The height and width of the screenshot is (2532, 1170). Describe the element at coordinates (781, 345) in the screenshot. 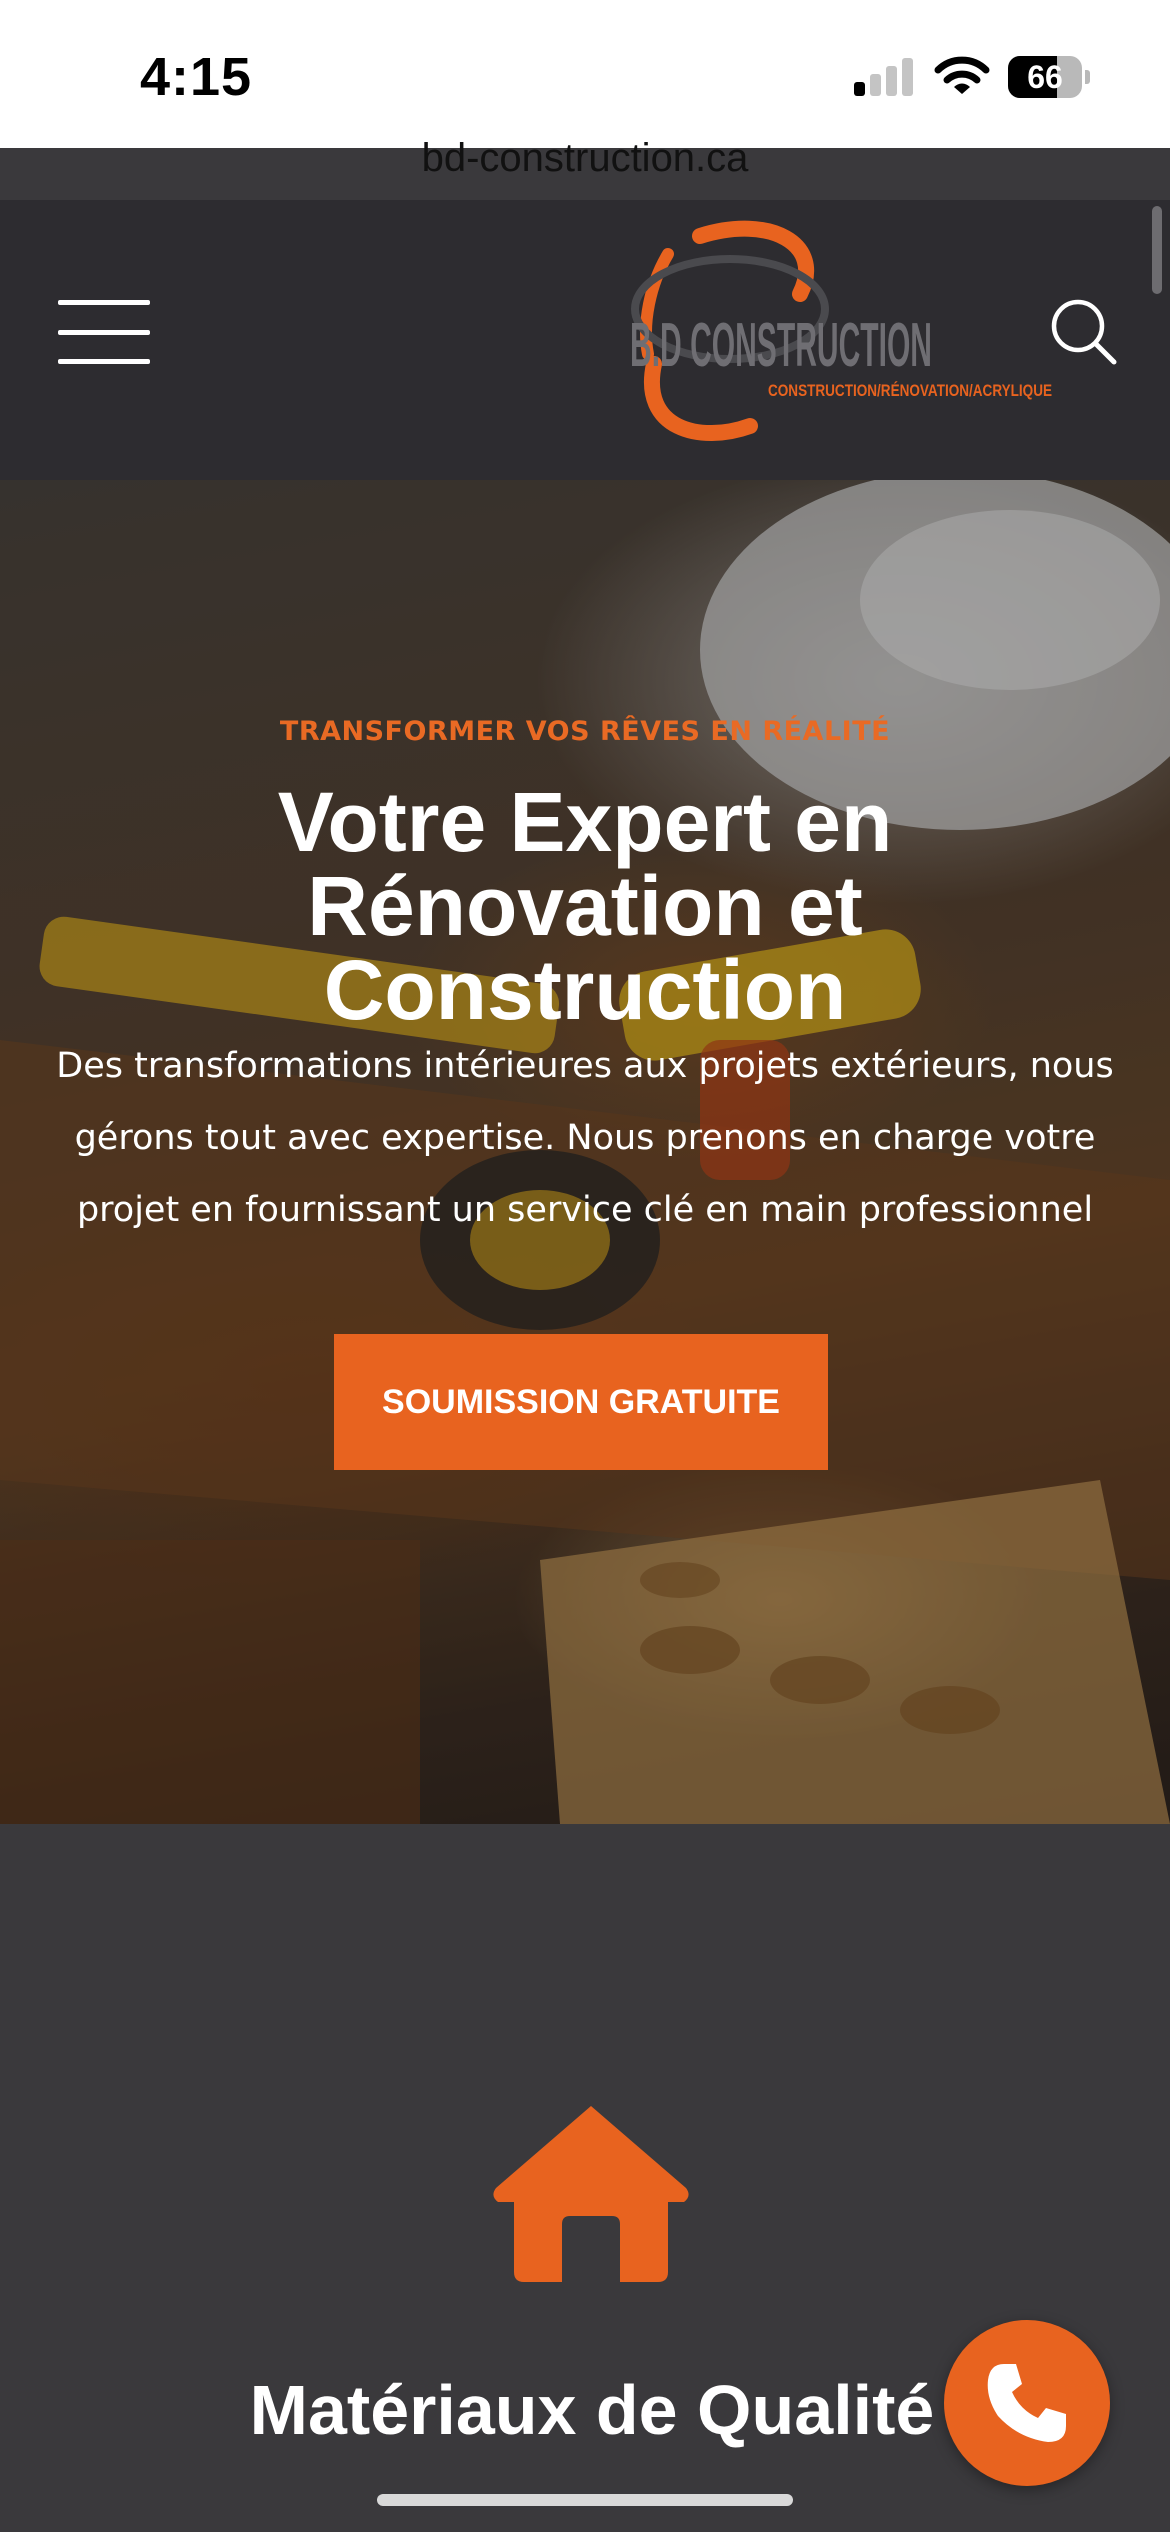

I see `logo-name: B.D CONSTRUCTION` at that location.